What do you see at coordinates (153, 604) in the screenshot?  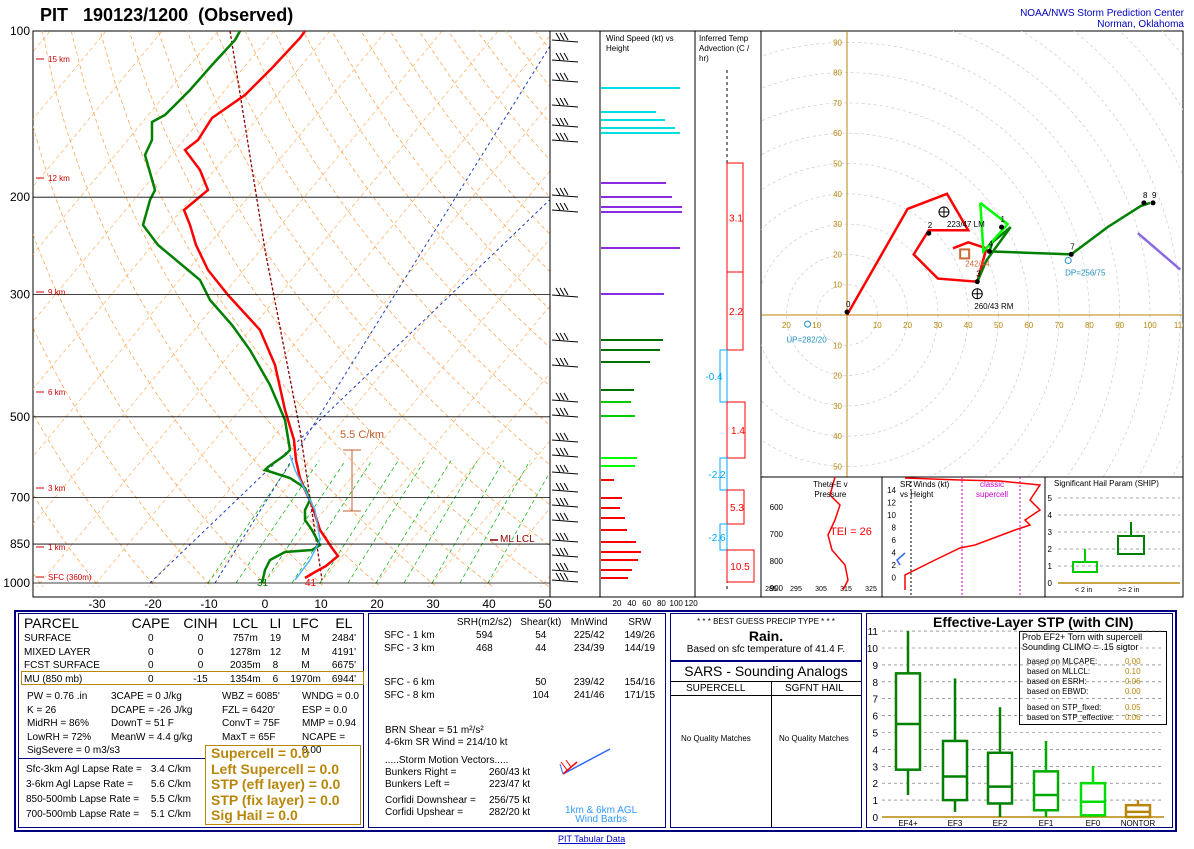 I see `temp-tick-label: -20` at bounding box center [153, 604].